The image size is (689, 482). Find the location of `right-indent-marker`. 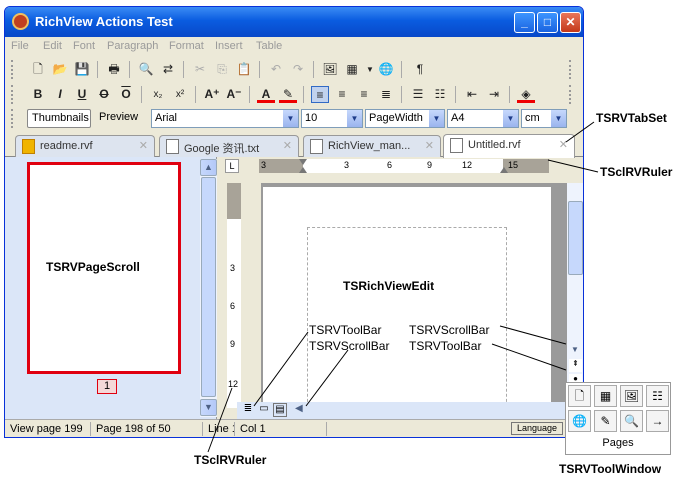

right-indent-marker is located at coordinates (504, 170).